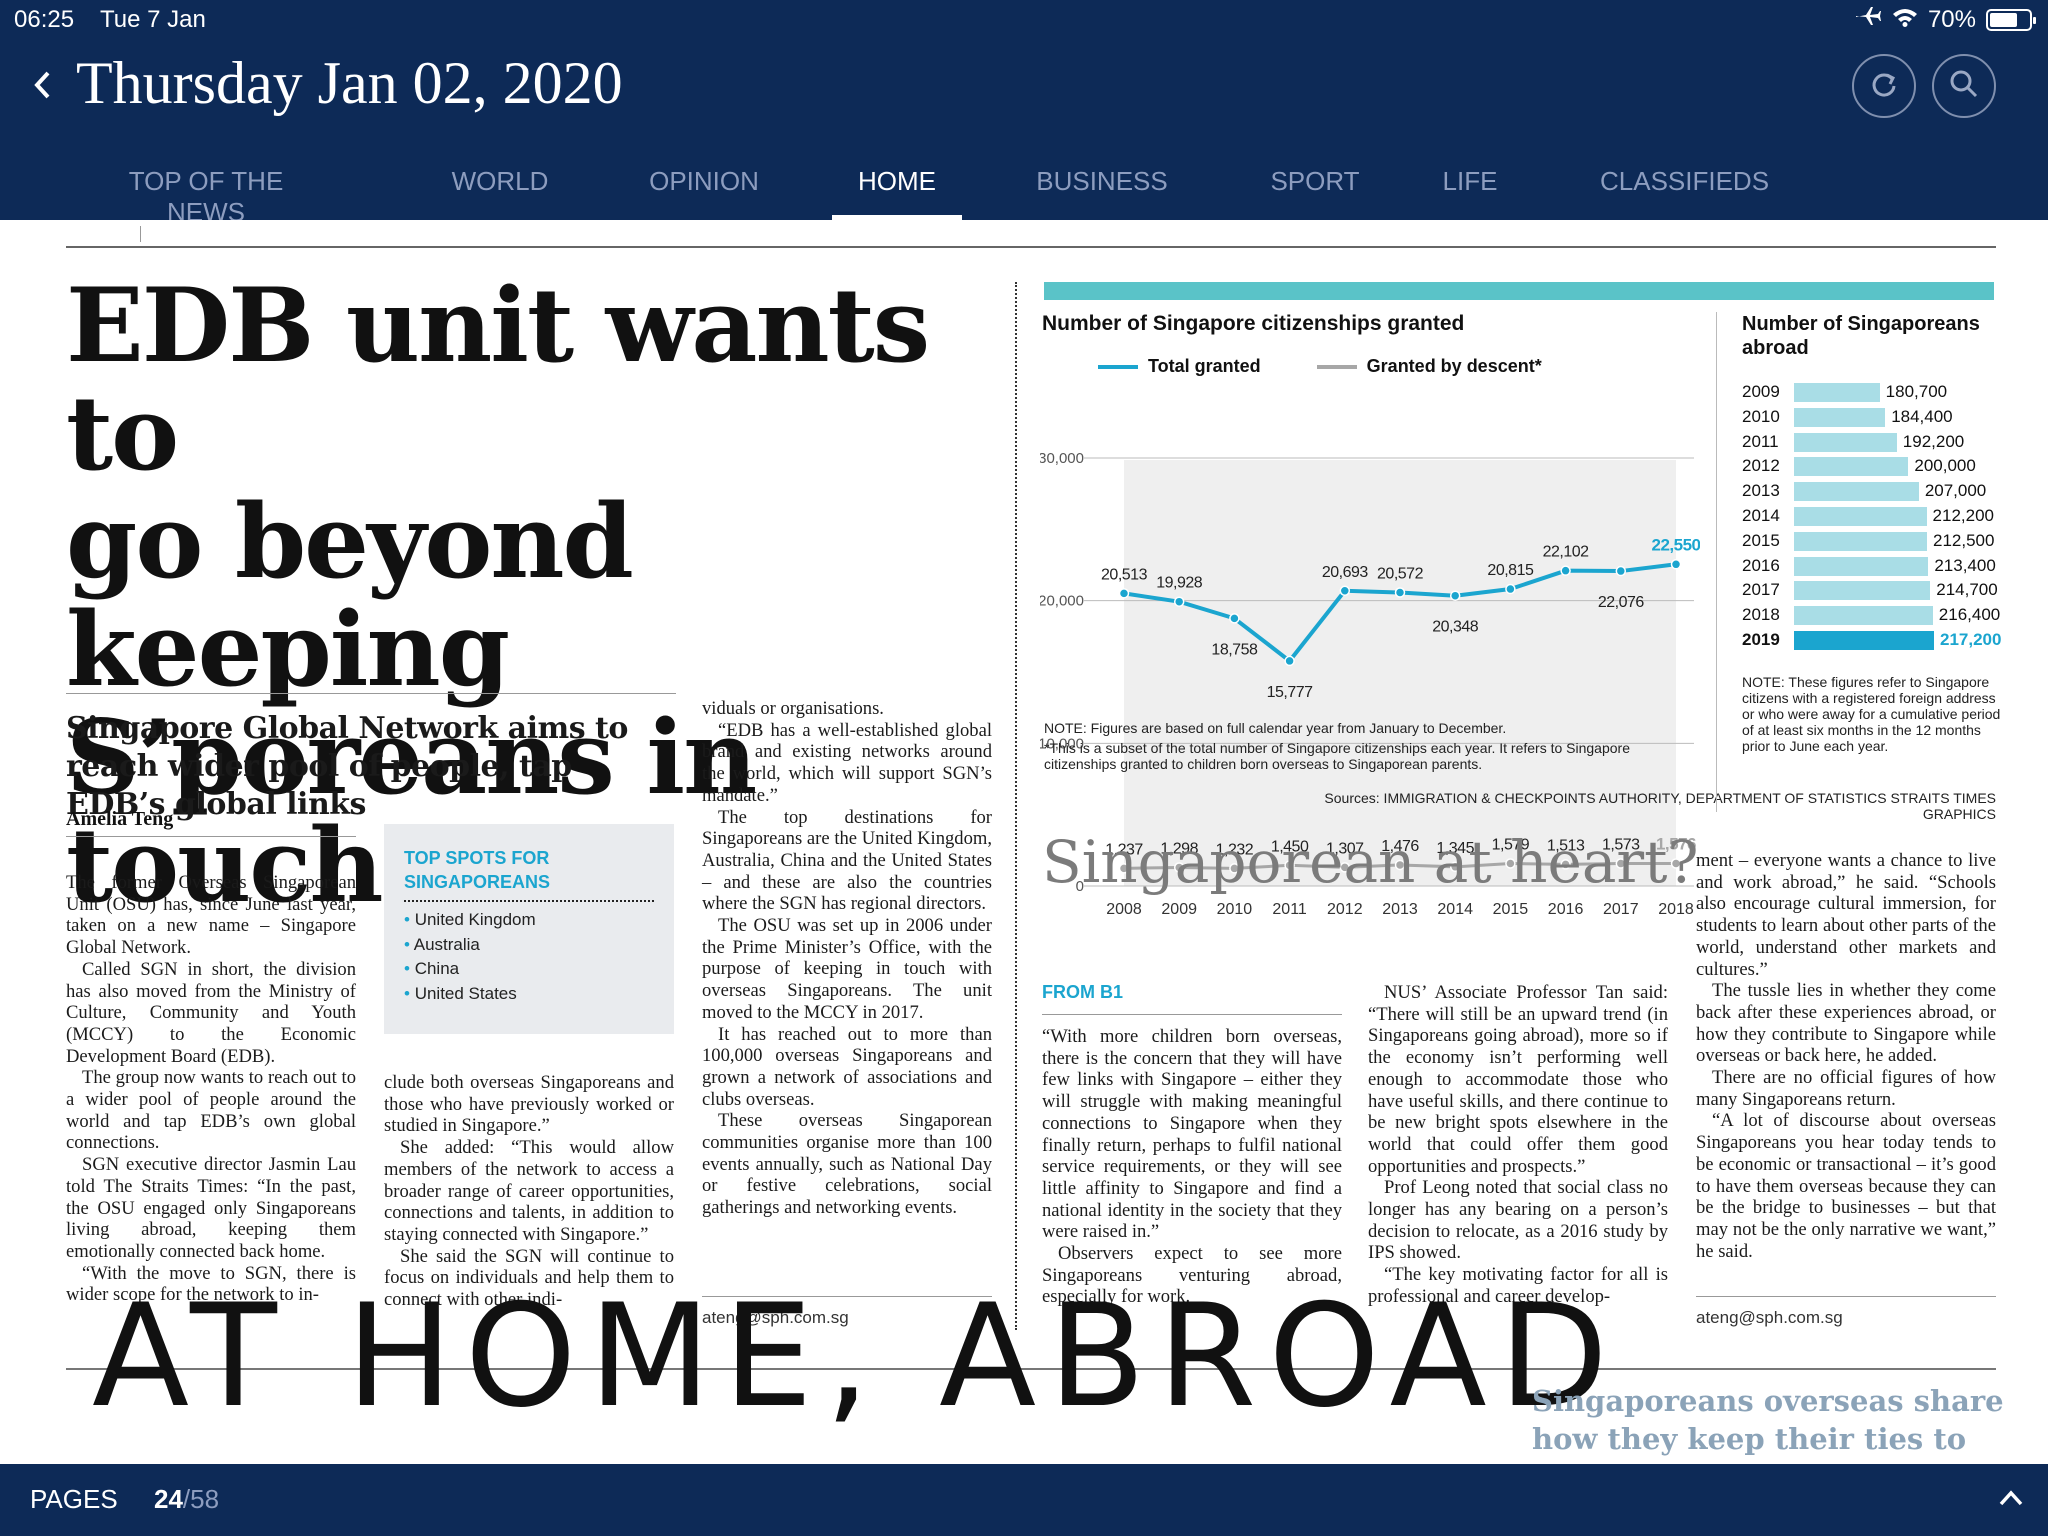 This screenshot has height=1536, width=2048. Describe the element at coordinates (1031, 247) in the screenshot. I see `top-rule` at that location.